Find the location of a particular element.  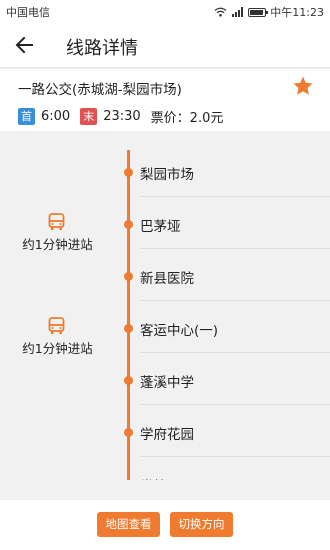

switch-direction-button: 切换方向 is located at coordinates (201, 524).